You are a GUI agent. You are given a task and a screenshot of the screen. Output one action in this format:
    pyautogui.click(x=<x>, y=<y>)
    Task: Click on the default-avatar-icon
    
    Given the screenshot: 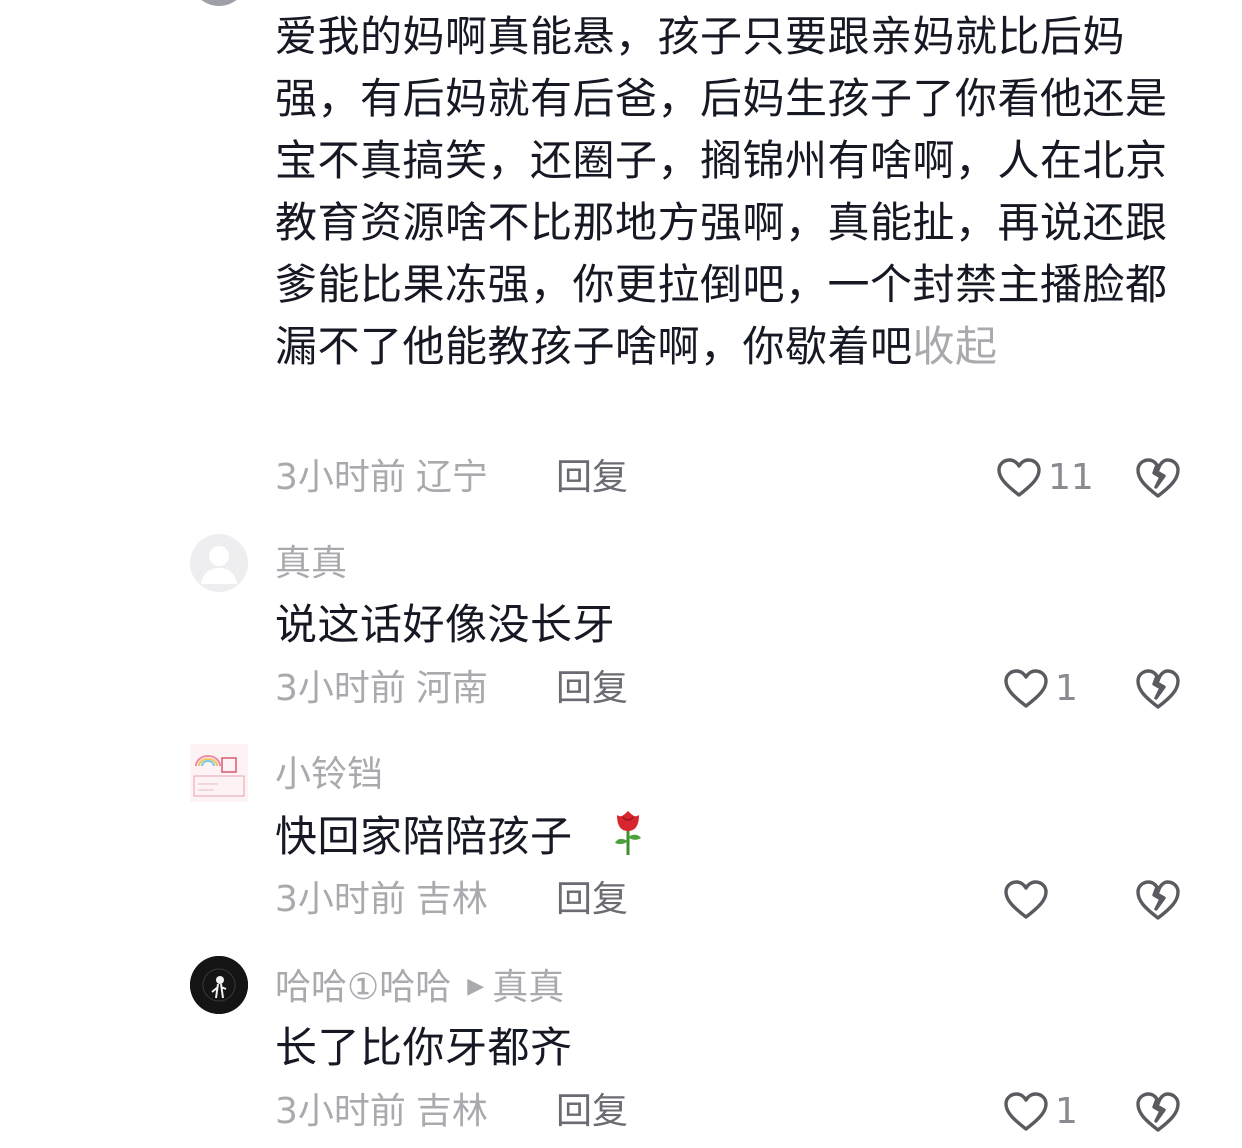 What is the action you would take?
    pyautogui.click(x=219, y=565)
    